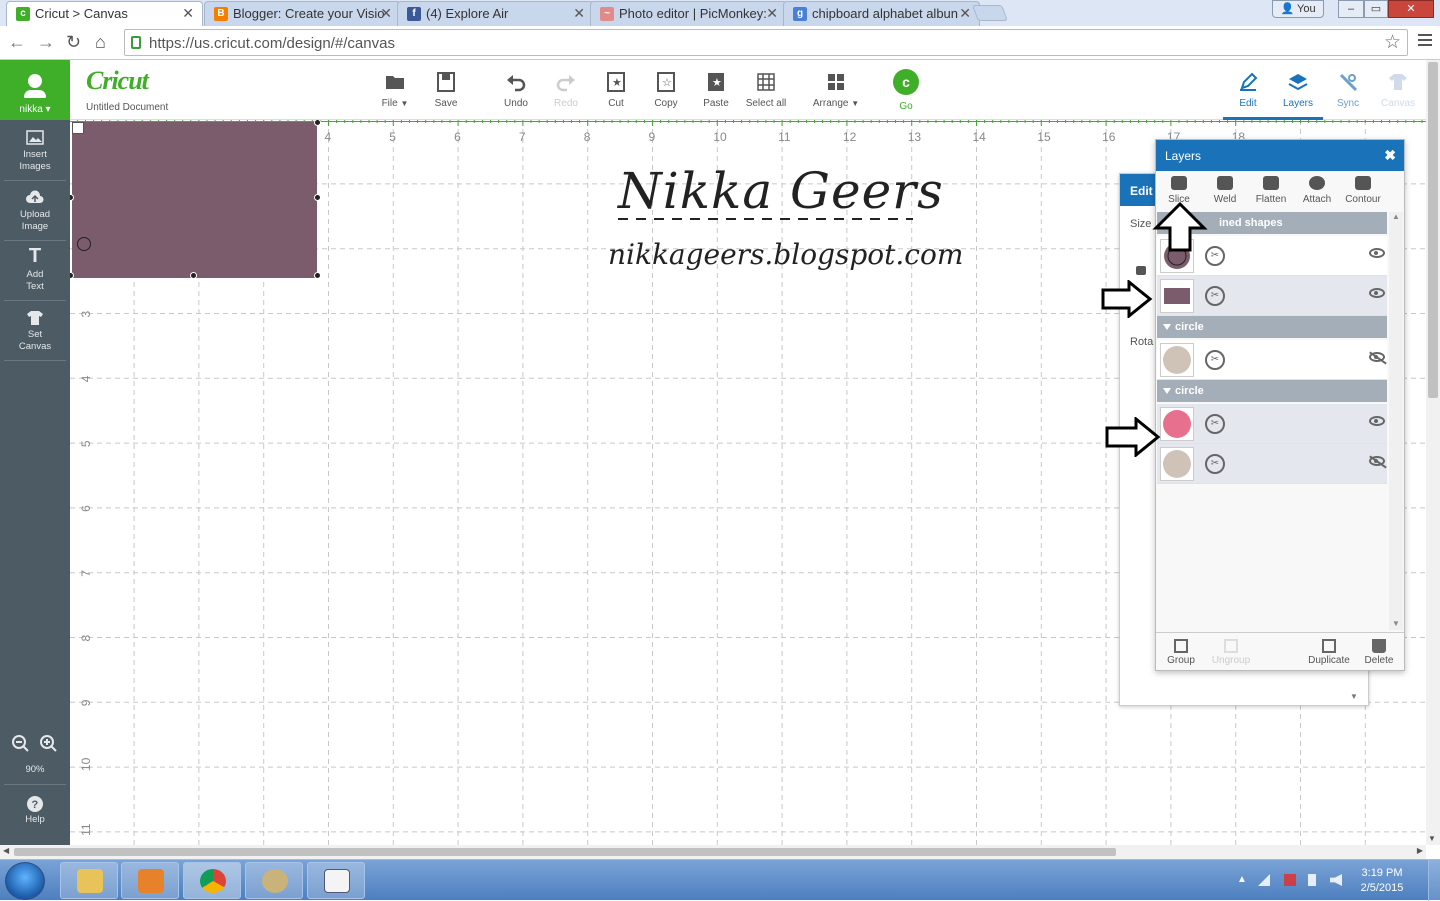 This screenshot has height=901, width=1440. I want to click on forward-icon: →, so click(46, 42).